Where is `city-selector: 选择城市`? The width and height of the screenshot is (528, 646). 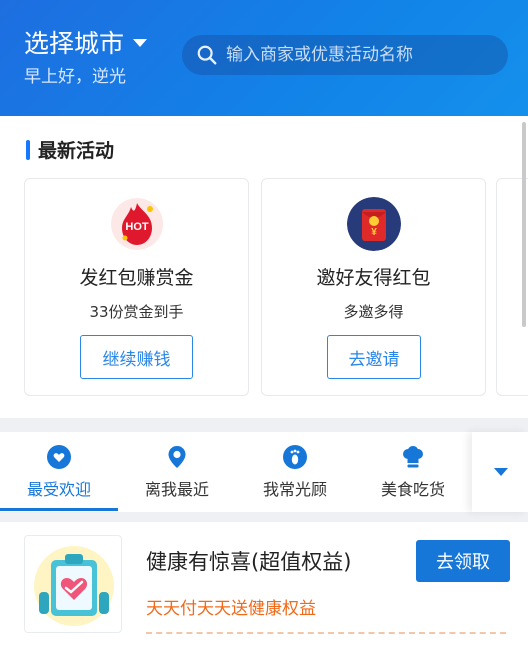 city-selector: 选择城市 is located at coordinates (86, 42).